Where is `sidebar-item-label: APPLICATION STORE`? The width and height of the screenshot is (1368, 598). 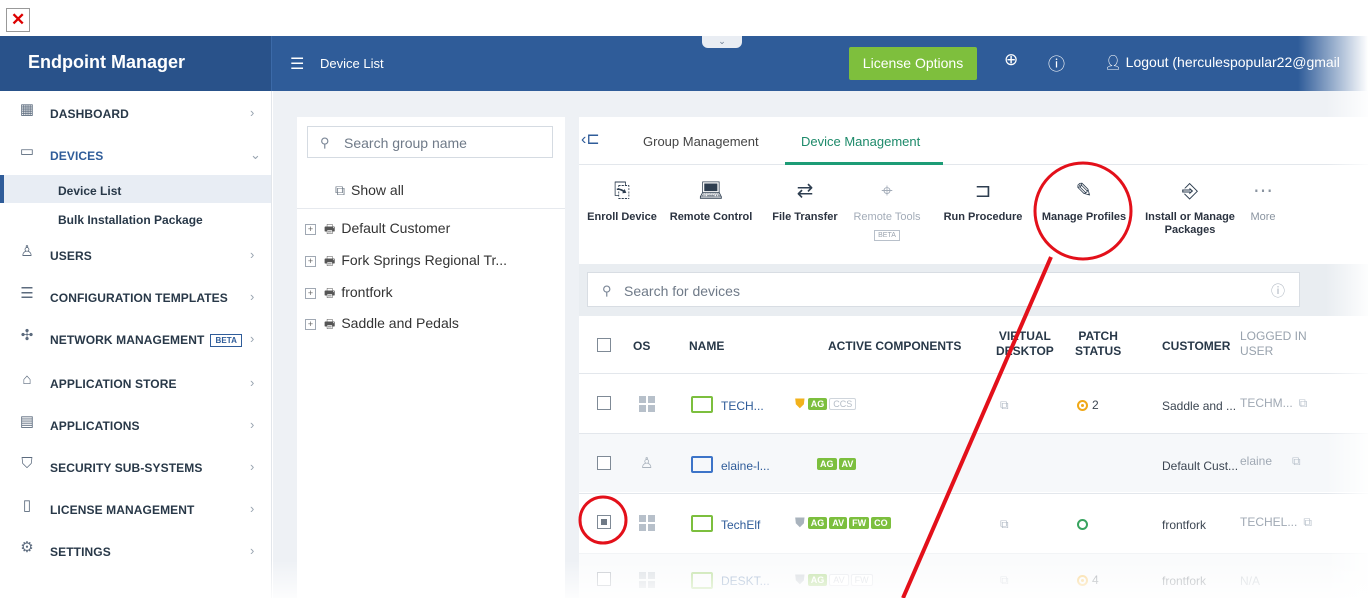 sidebar-item-label: APPLICATION STORE is located at coordinates (113, 384).